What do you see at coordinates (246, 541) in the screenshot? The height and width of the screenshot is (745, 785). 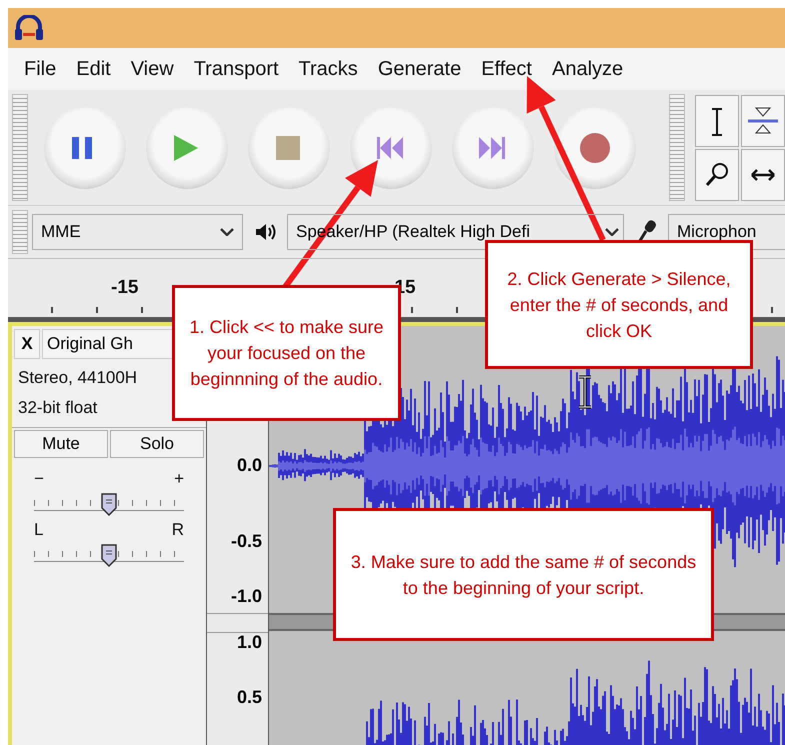 I see `amplitude-label: -0.5` at bounding box center [246, 541].